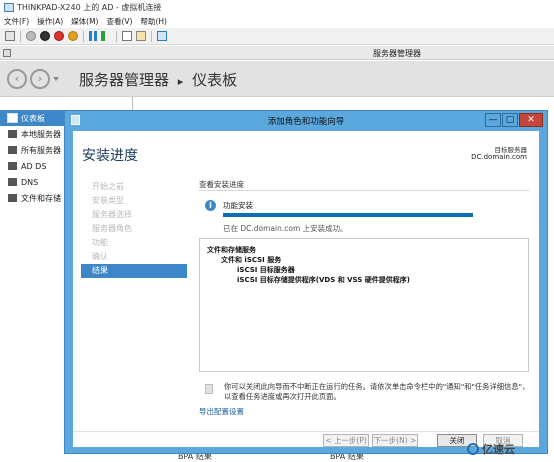 Image resolution: width=554 pixels, height=462 pixels. I want to click on start-icon, so click(31, 36).